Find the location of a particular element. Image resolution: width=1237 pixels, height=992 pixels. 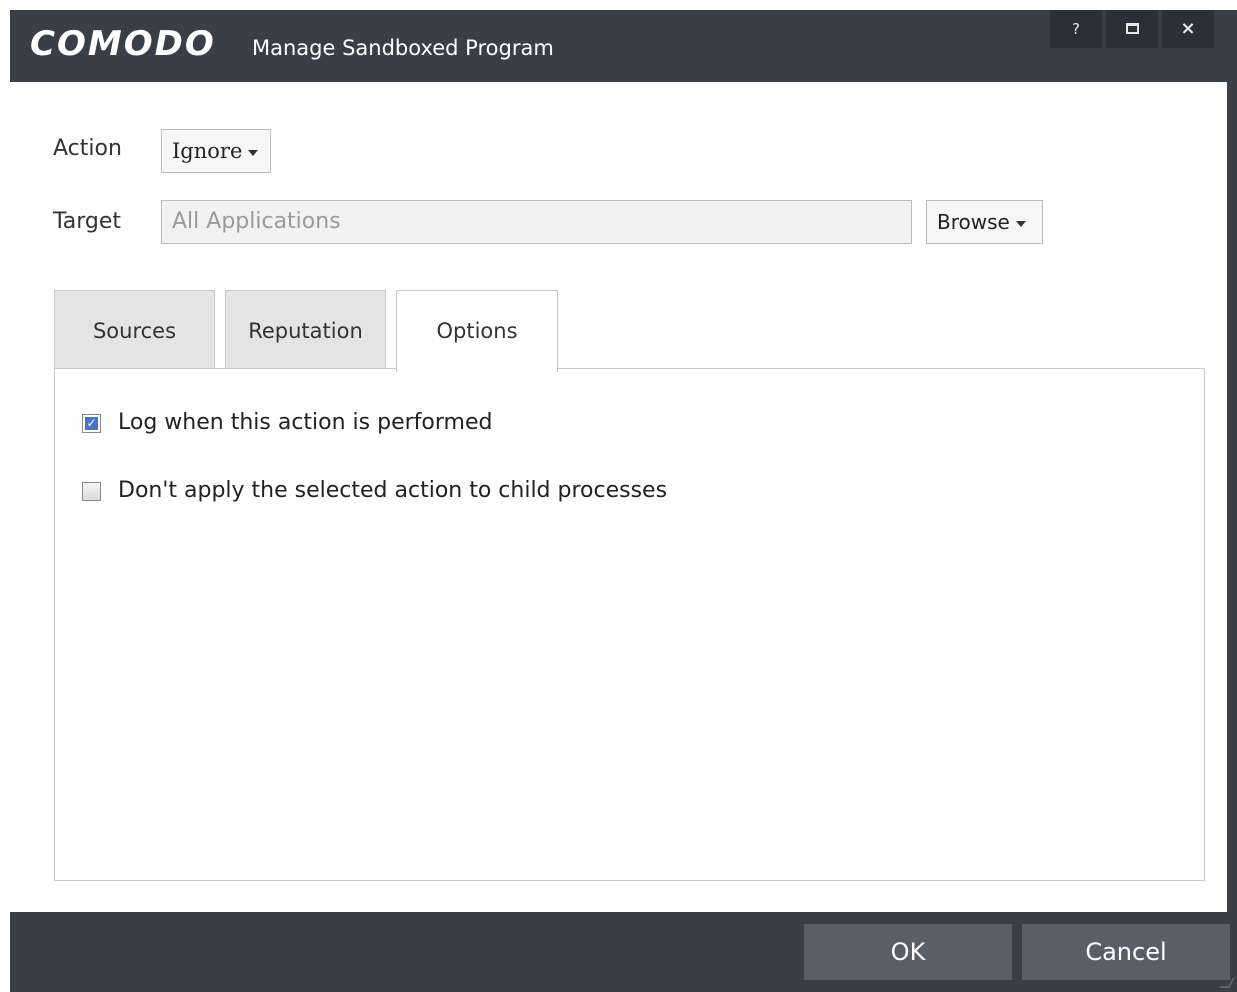

maximize-icon is located at coordinates (1132, 28).